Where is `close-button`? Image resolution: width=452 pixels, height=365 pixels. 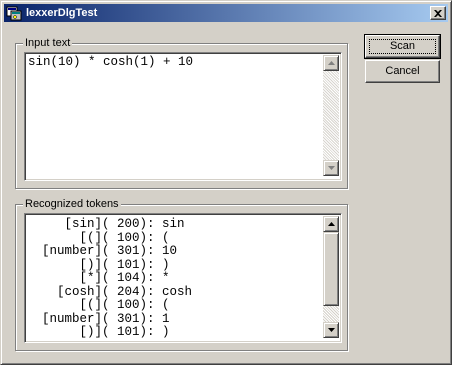
close-button is located at coordinates (438, 13).